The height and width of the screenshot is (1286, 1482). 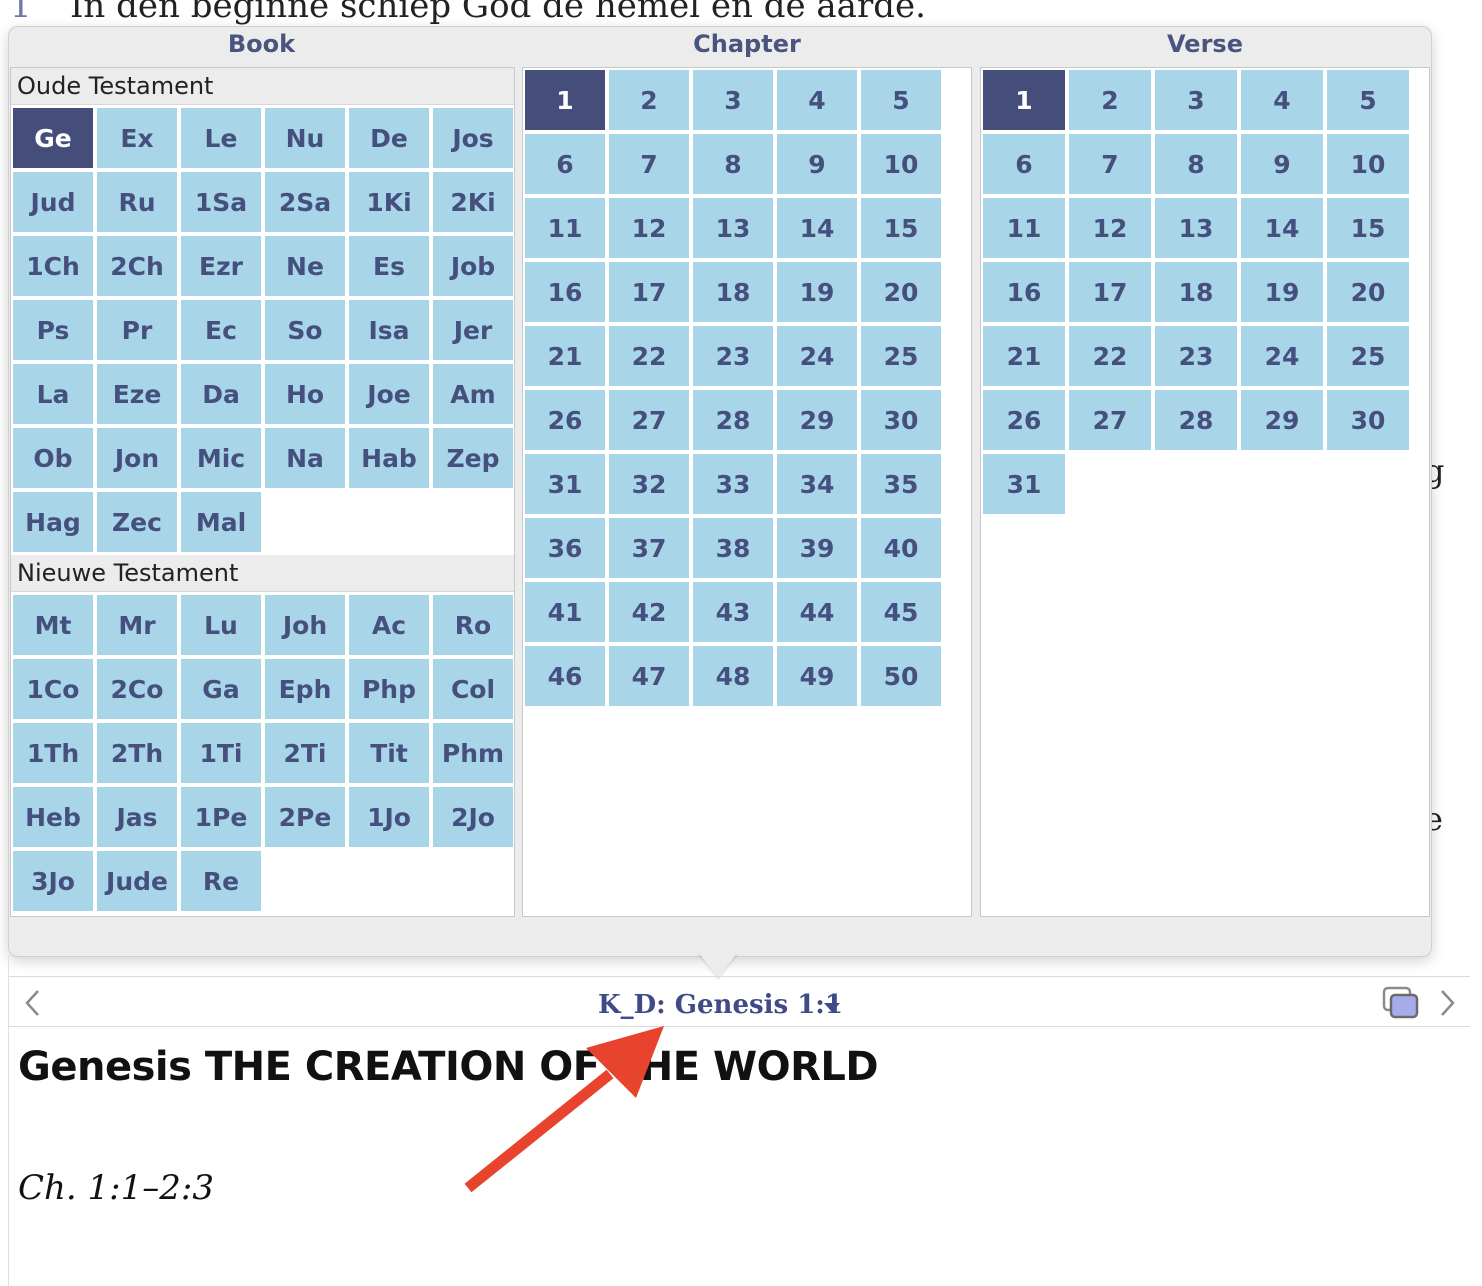 I want to click on book-eze: Eze, so click(x=137, y=394).